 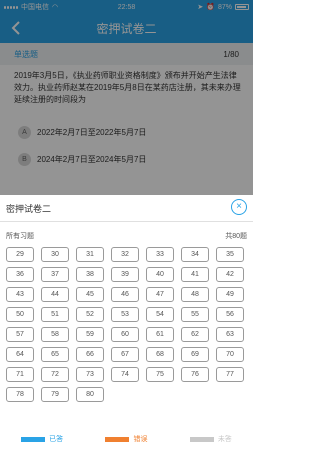 What do you see at coordinates (126, 208) in the screenshot?
I see `answer-sheet-header: 密押试卷二 ×` at bounding box center [126, 208].